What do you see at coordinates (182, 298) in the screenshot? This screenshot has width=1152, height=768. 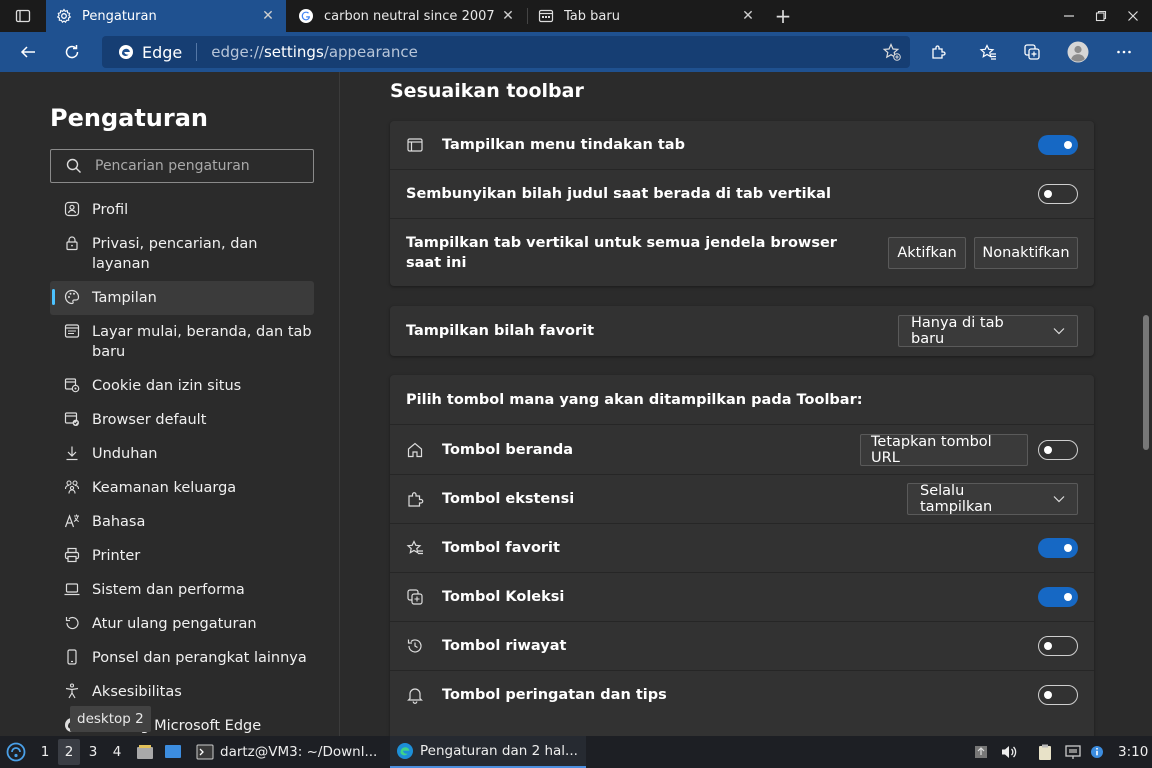 I see `sidebar-item-tampilan: Tampilan` at bounding box center [182, 298].